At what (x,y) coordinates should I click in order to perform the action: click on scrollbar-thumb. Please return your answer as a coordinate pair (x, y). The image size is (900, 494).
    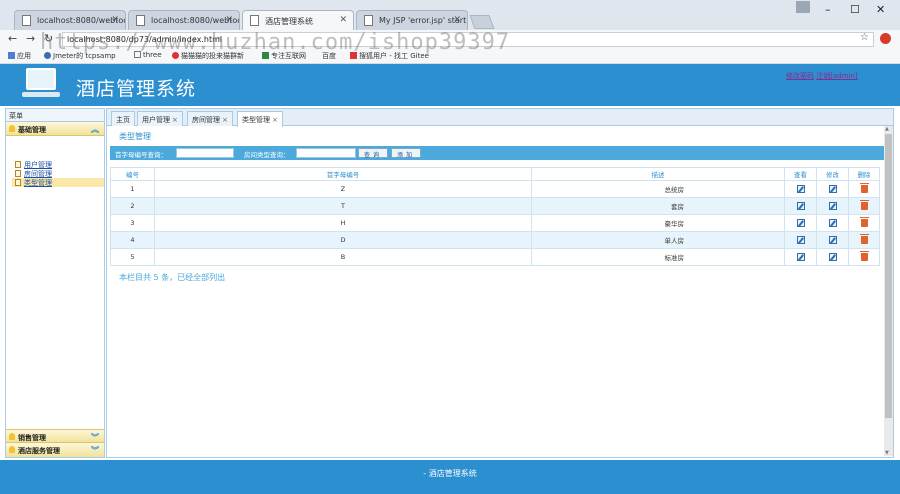
    Looking at the image, I should click on (888, 276).